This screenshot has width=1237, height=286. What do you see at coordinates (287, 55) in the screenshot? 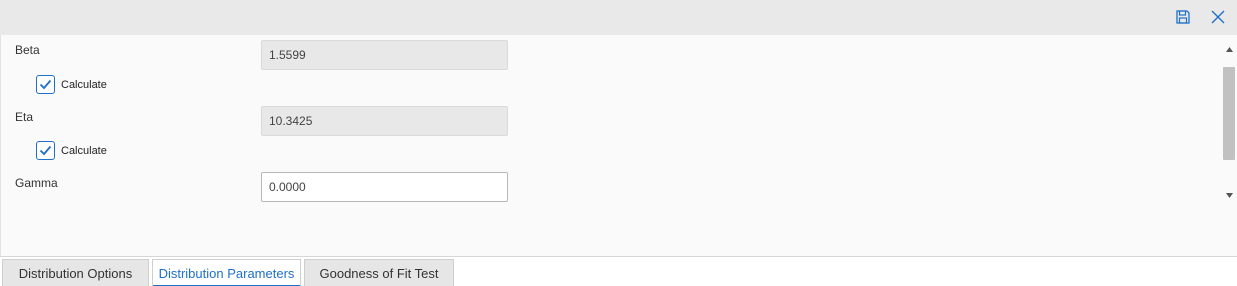
I see `beta-value: 1.5599` at bounding box center [287, 55].